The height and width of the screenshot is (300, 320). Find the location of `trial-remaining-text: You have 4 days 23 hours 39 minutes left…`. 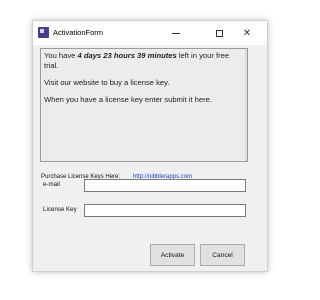

trial-remaining-text: You have 4 days 23 hours 39 minutes left… is located at coordinates (137, 60).